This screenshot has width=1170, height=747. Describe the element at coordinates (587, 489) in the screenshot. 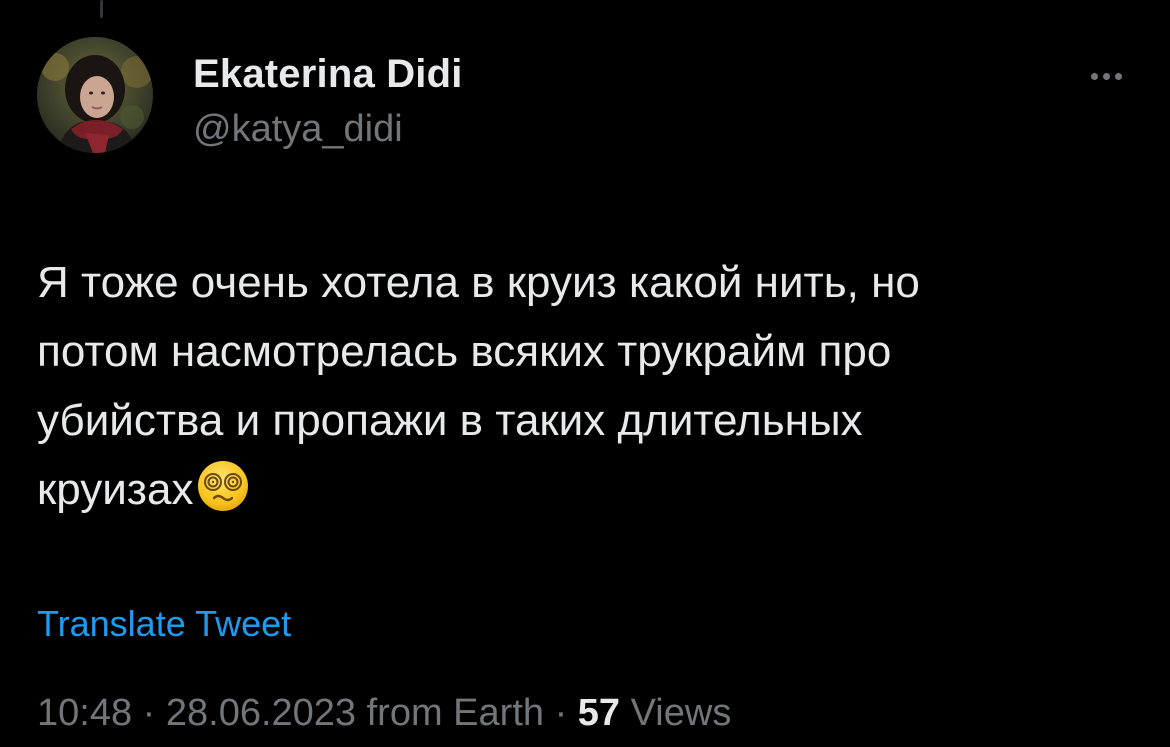

I see `tweet-text-line-last: круизах` at that location.